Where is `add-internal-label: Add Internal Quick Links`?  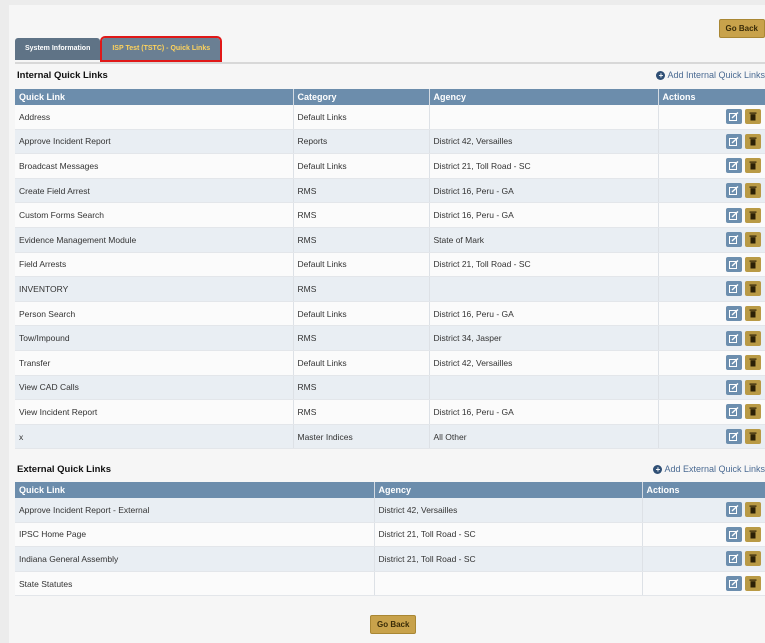
add-internal-label: Add Internal Quick Links is located at coordinates (716, 75).